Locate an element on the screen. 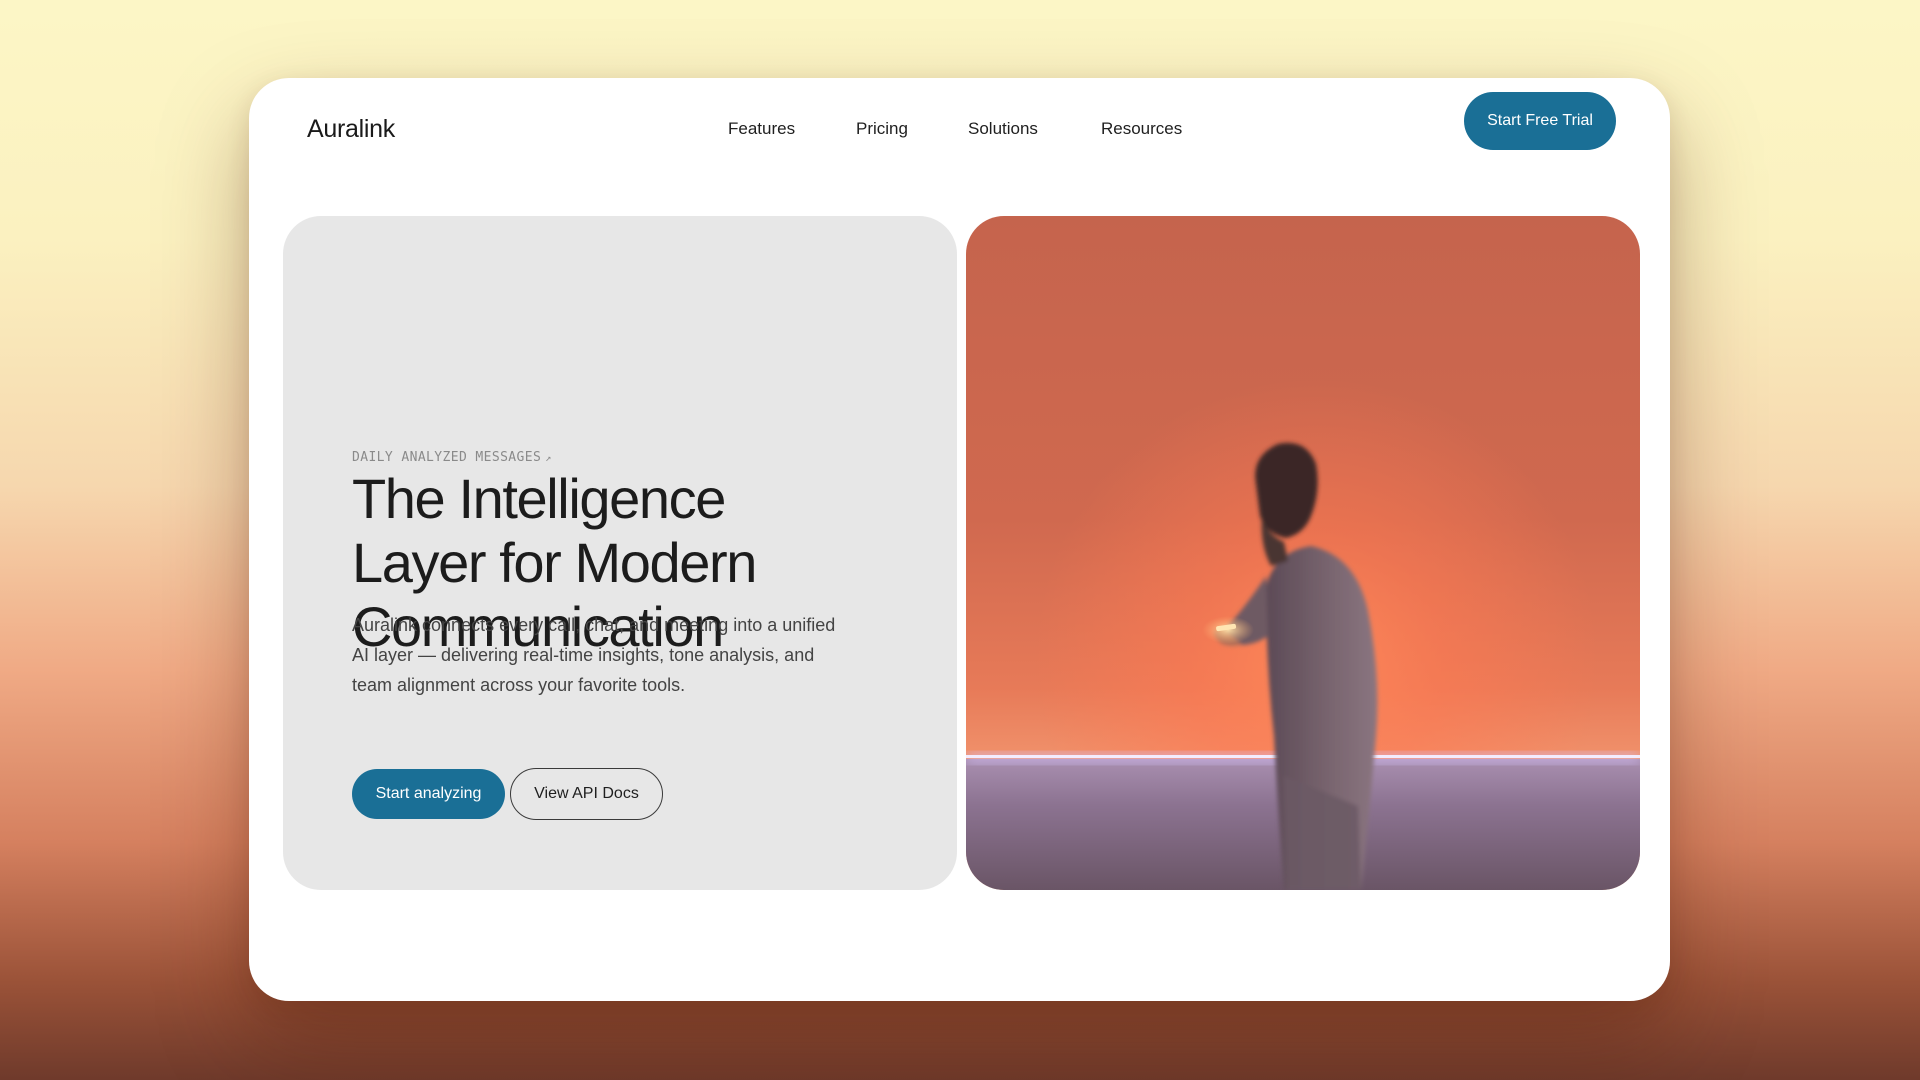 The image size is (1920, 1080). nav-item-resources: Resources is located at coordinates (1141, 129).